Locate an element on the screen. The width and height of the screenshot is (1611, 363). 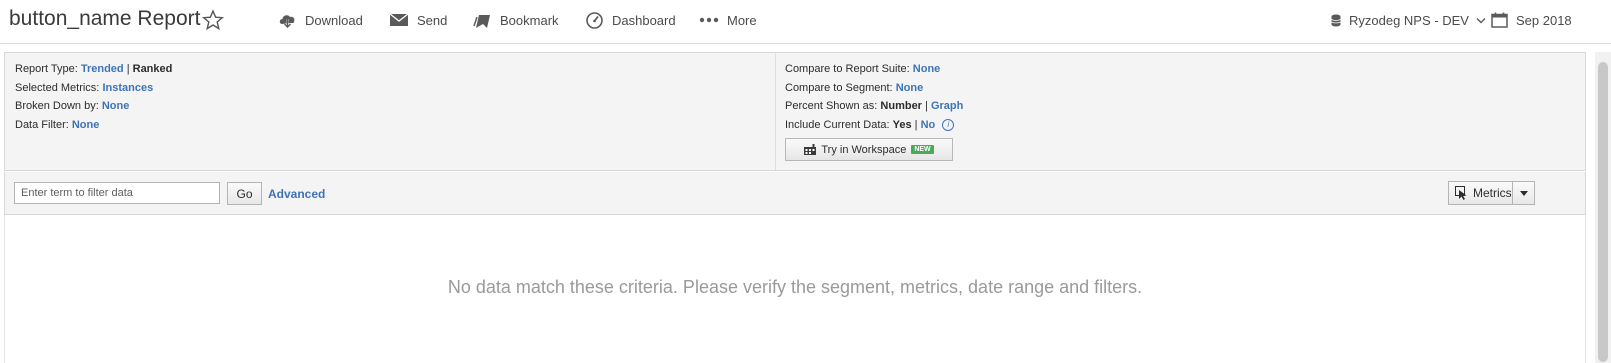
include-no-link: No is located at coordinates (928, 125).